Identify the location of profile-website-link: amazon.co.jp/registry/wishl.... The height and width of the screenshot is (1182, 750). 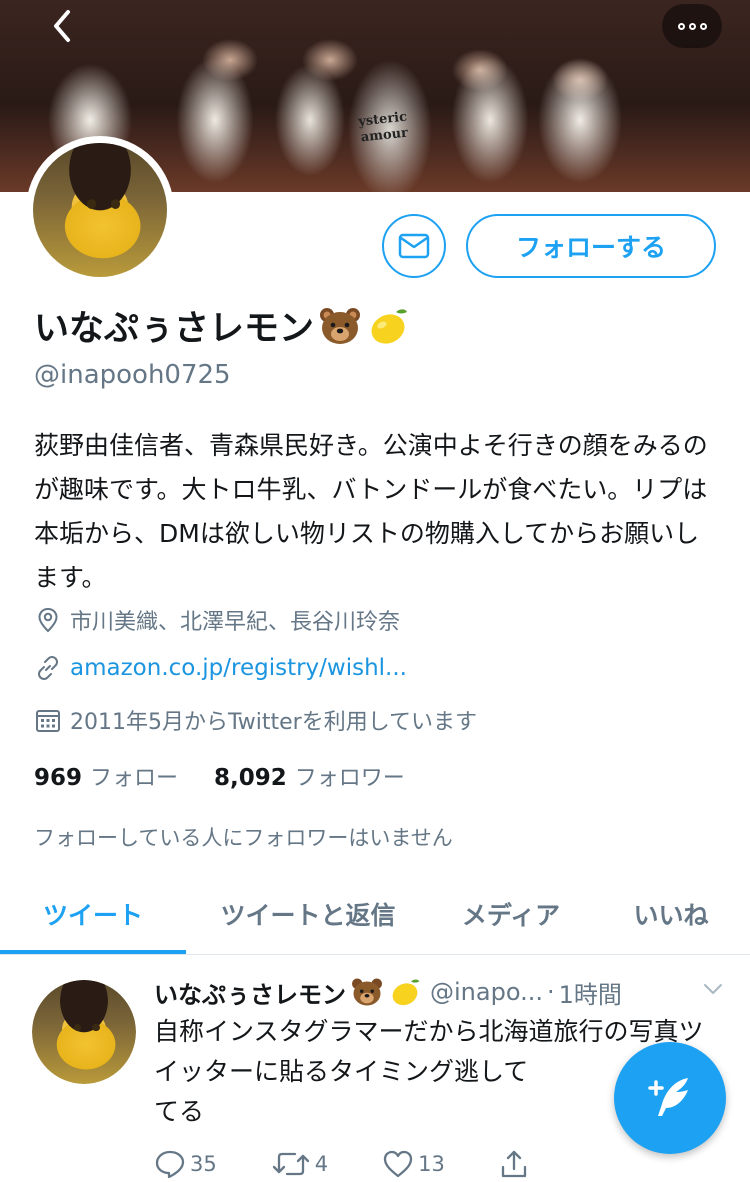
(238, 668).